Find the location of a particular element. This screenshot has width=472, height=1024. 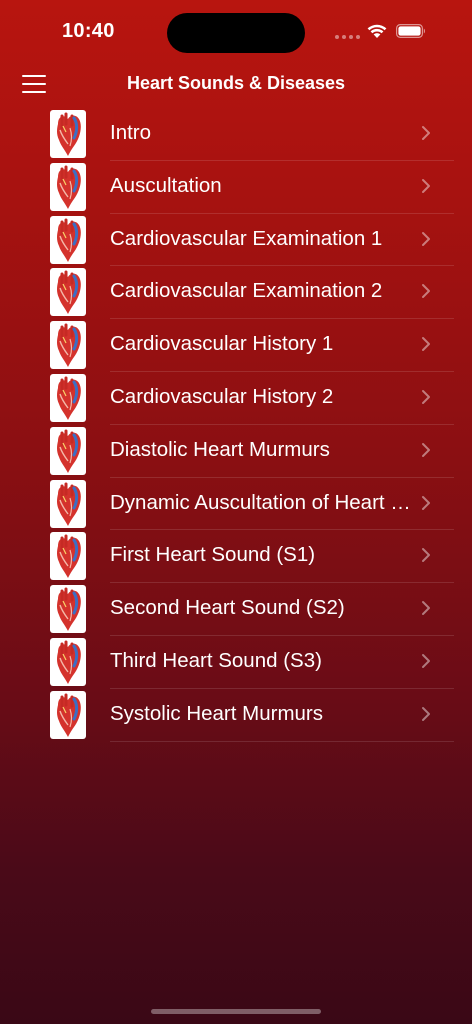

list-item: Cardiovascular Examination 1 is located at coordinates (236, 240).